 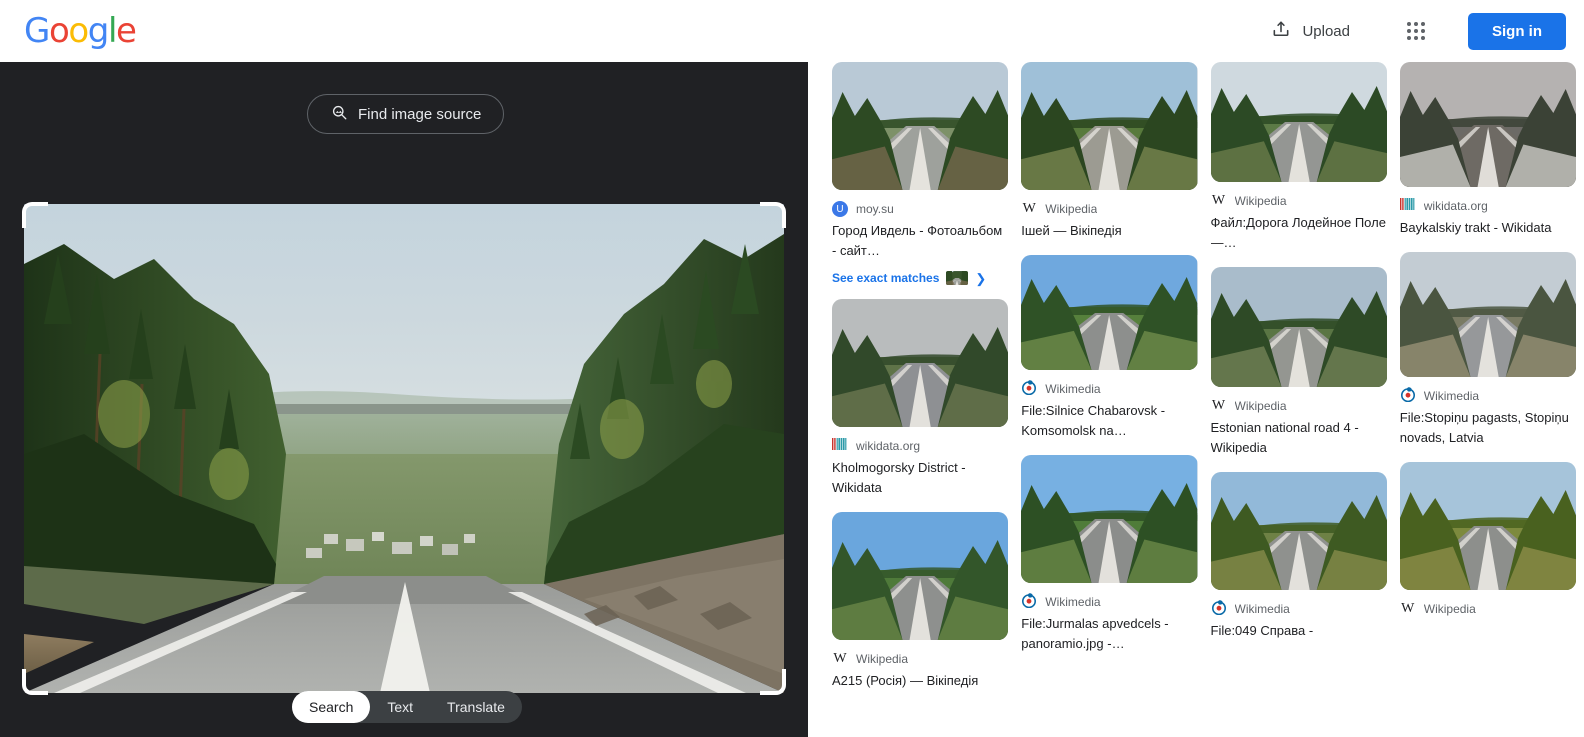 What do you see at coordinates (920, 209) in the screenshot?
I see `result-source: U moy.su` at bounding box center [920, 209].